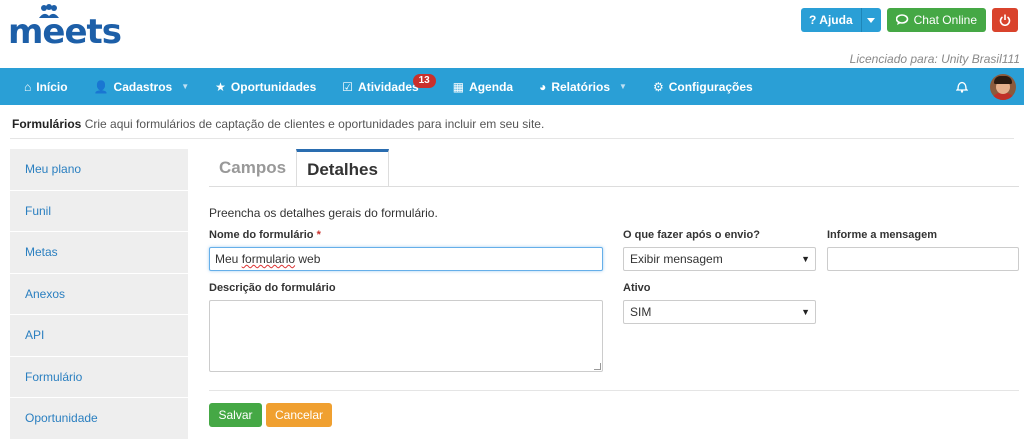  What do you see at coordinates (220, 86) in the screenshot?
I see `star-icon: ★` at bounding box center [220, 86].